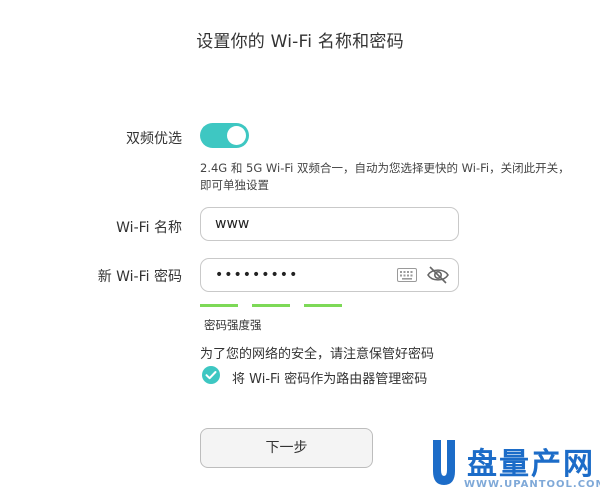 This screenshot has height=496, width=600. Describe the element at coordinates (329, 377) in the screenshot. I see `admin-password-checkbox-label: 将 Wi-Fi 密码作为路由器管理密码` at that location.